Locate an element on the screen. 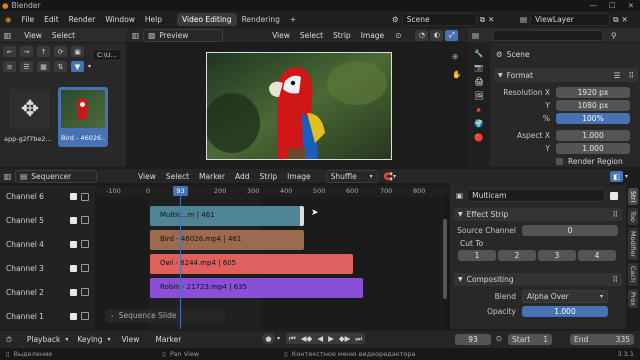  pin-icon: ⚲ is located at coordinates (614, 35).